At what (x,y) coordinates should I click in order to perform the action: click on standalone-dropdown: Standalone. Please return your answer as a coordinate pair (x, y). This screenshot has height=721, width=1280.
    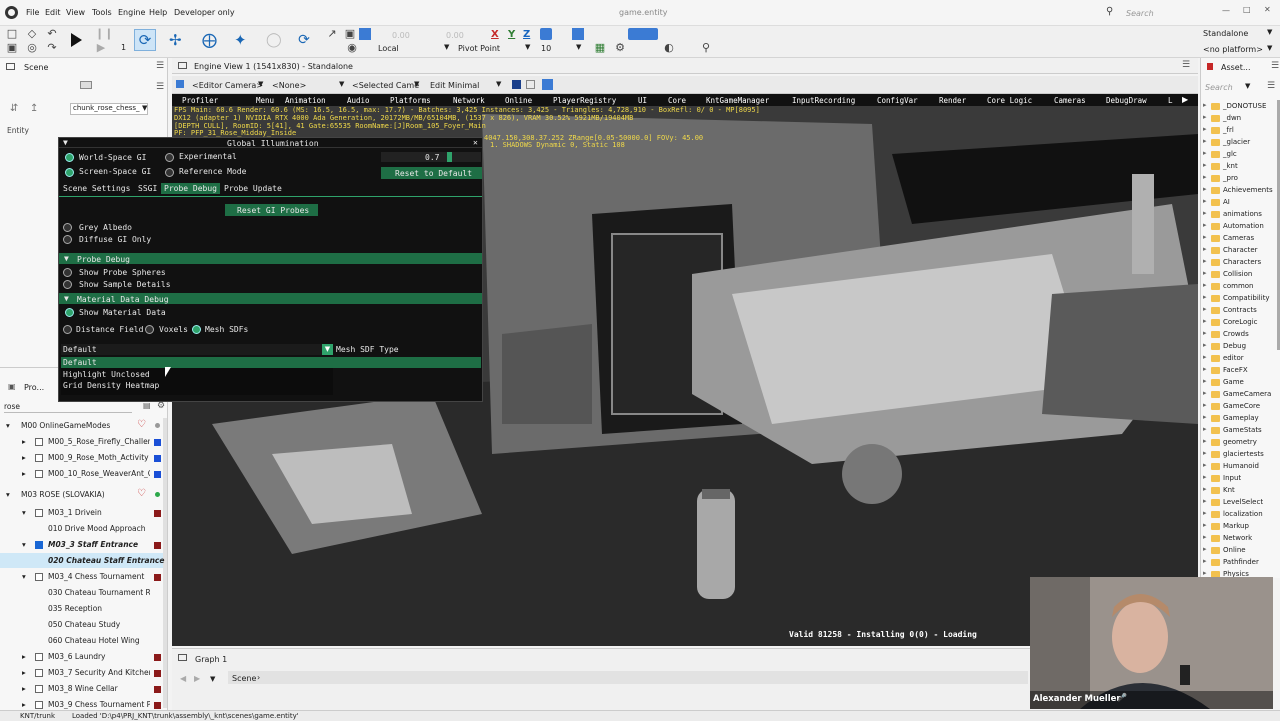
    Looking at the image, I should click on (1225, 33).